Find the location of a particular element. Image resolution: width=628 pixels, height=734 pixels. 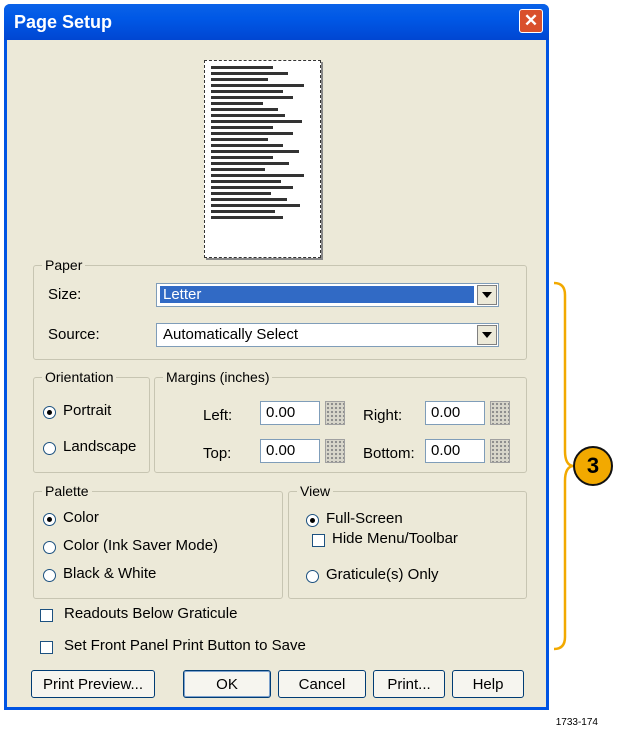

title-bar: Page Setup ✕ is located at coordinates (276, 22).